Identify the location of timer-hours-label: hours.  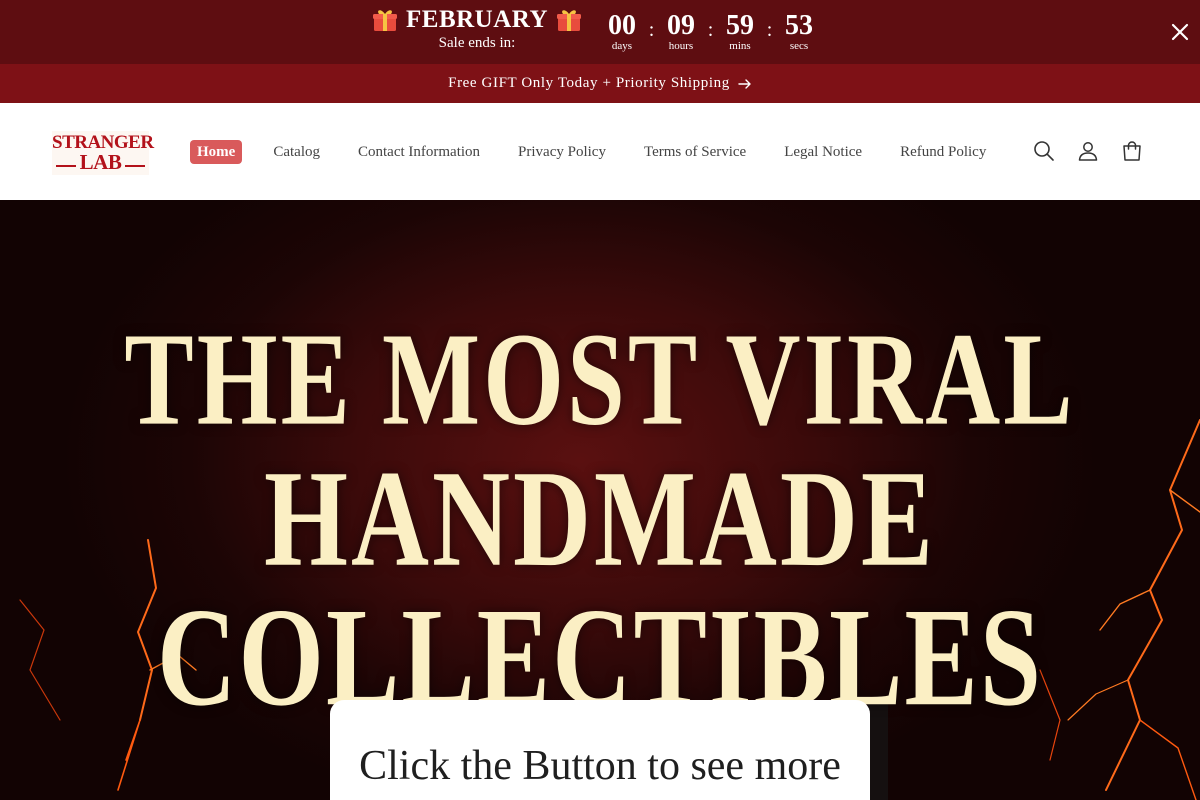
(681, 46).